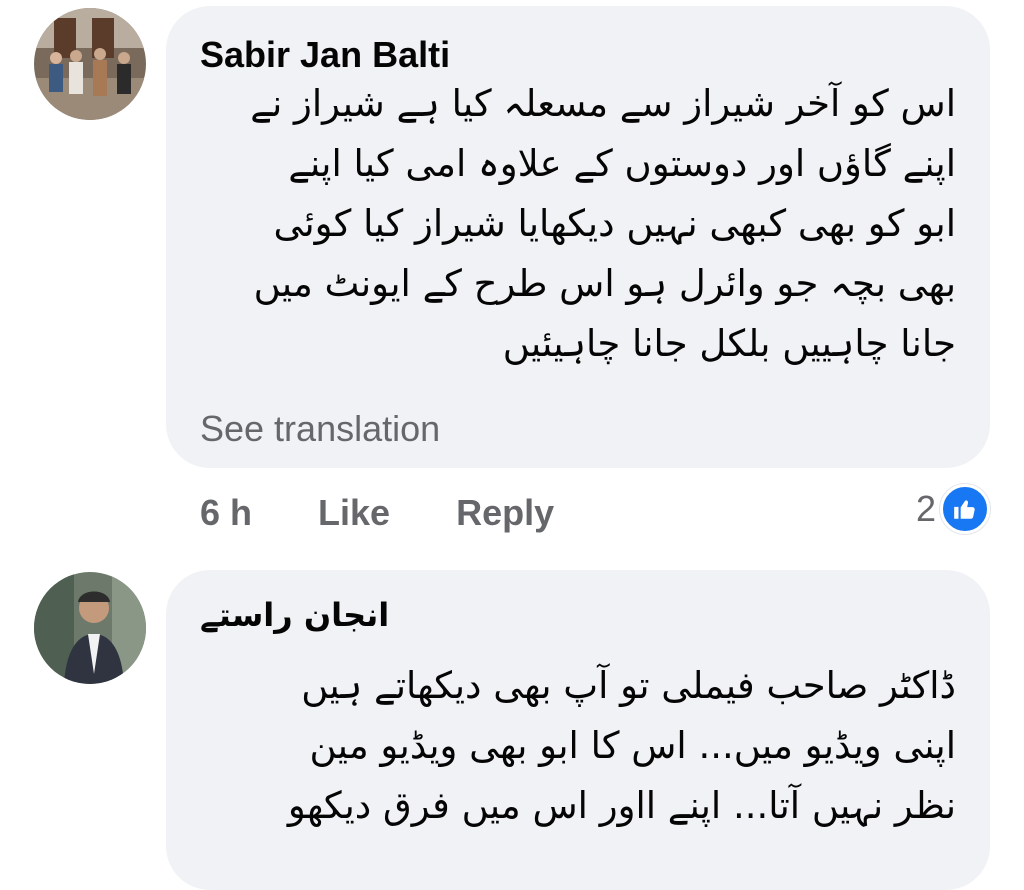 The image size is (1024, 890). Describe the element at coordinates (925, 508) in the screenshot. I see `reaction-count: 2` at that location.